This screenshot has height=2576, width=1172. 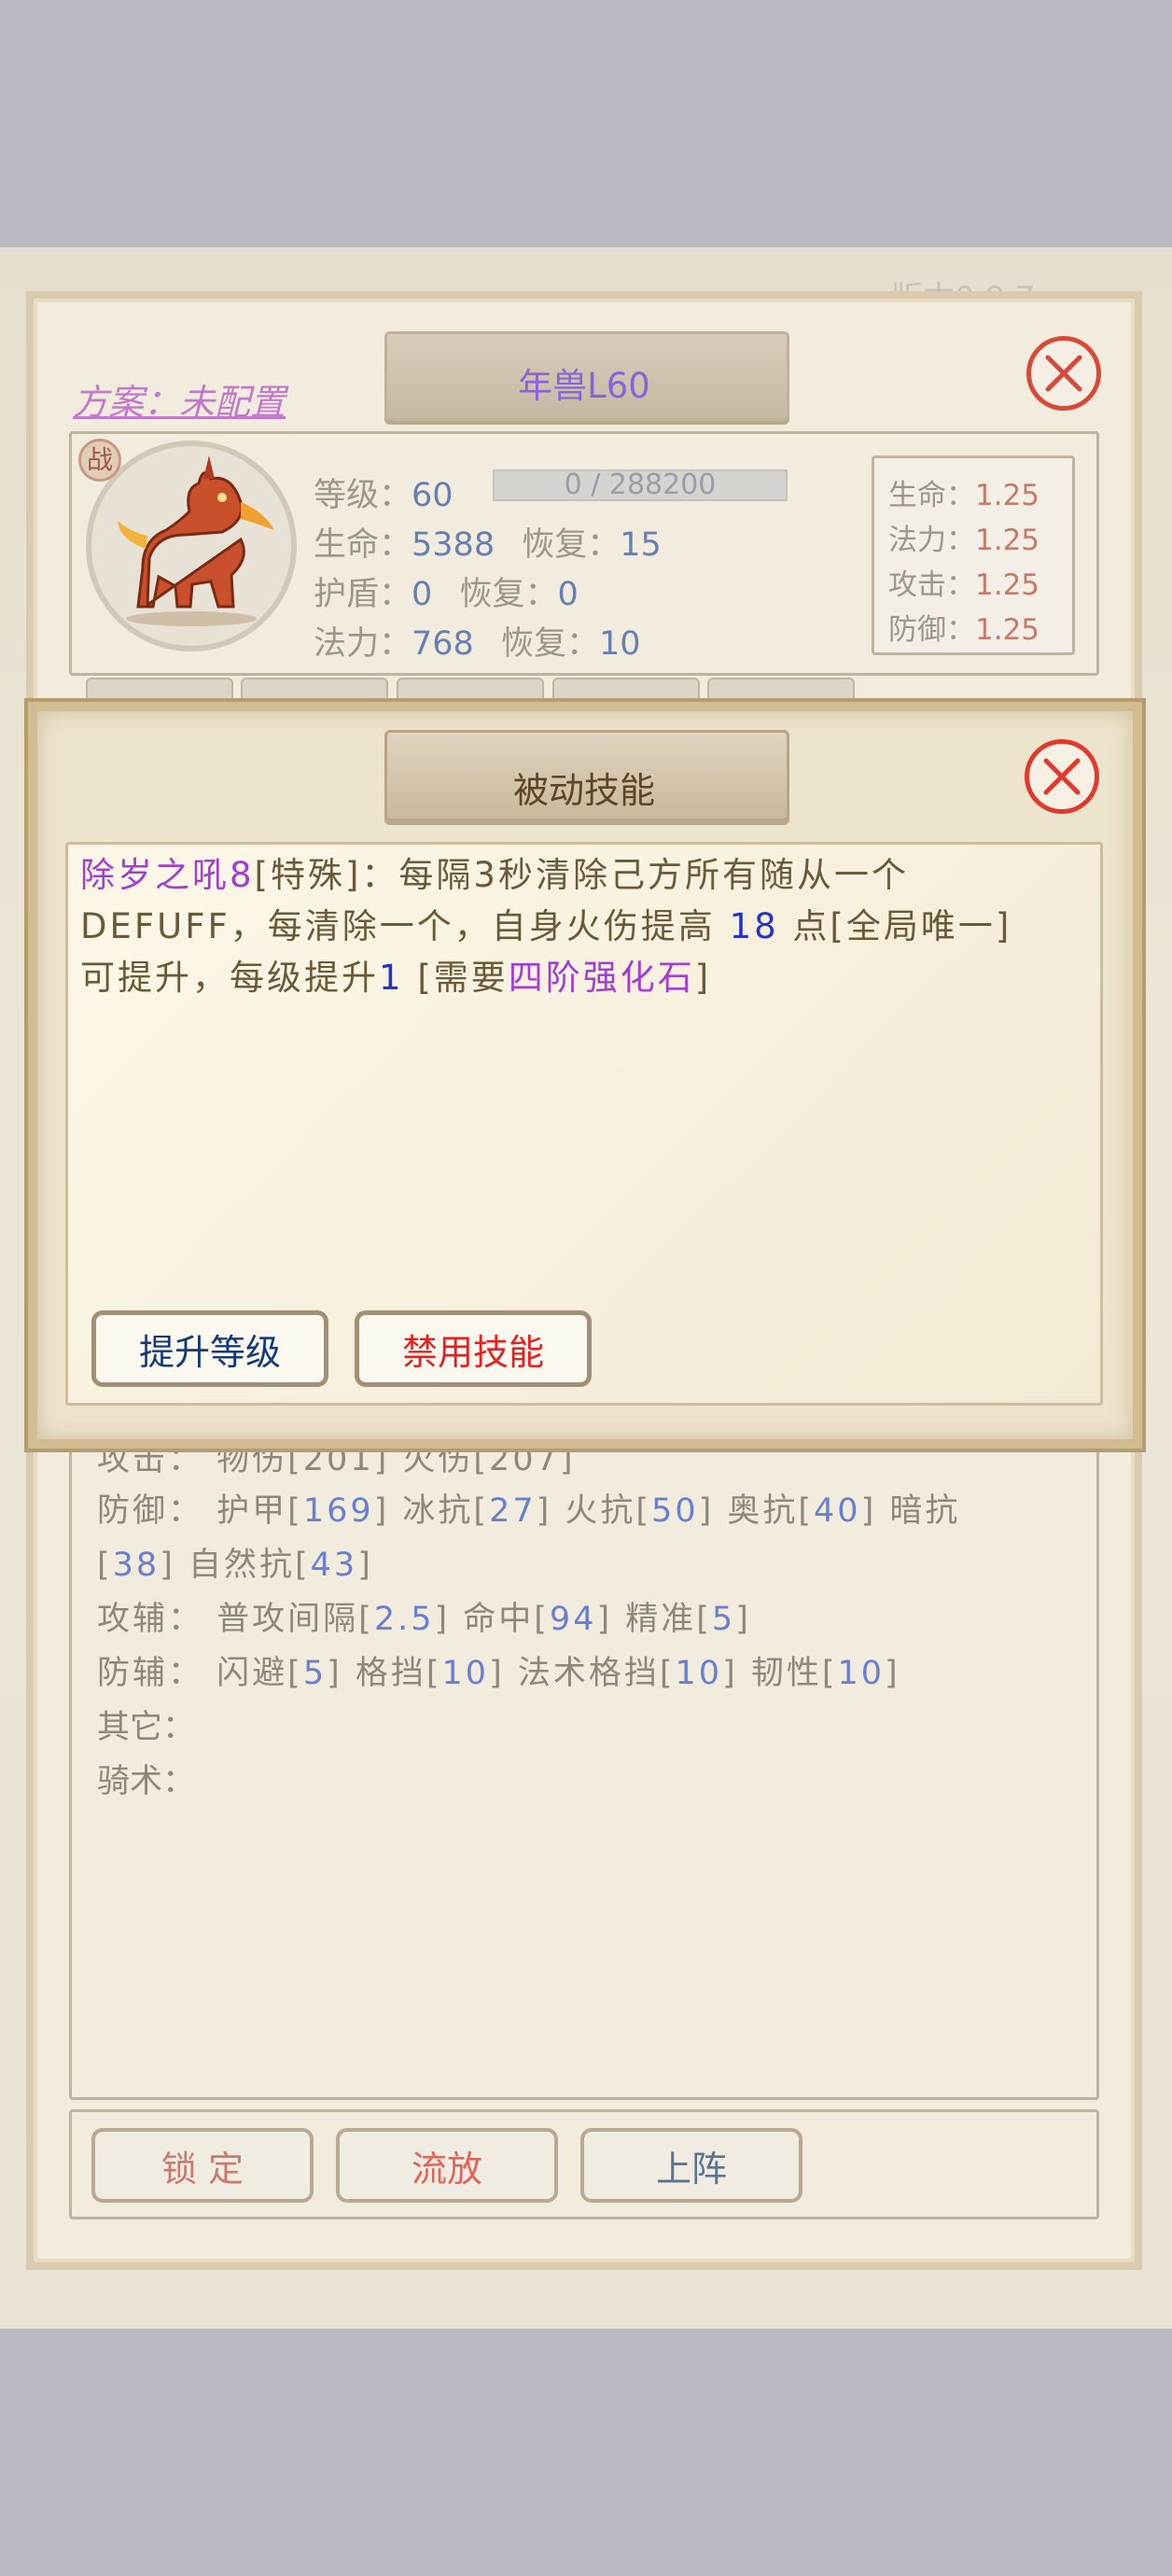 I want to click on exp-text: 0 / 288200, so click(x=640, y=485).